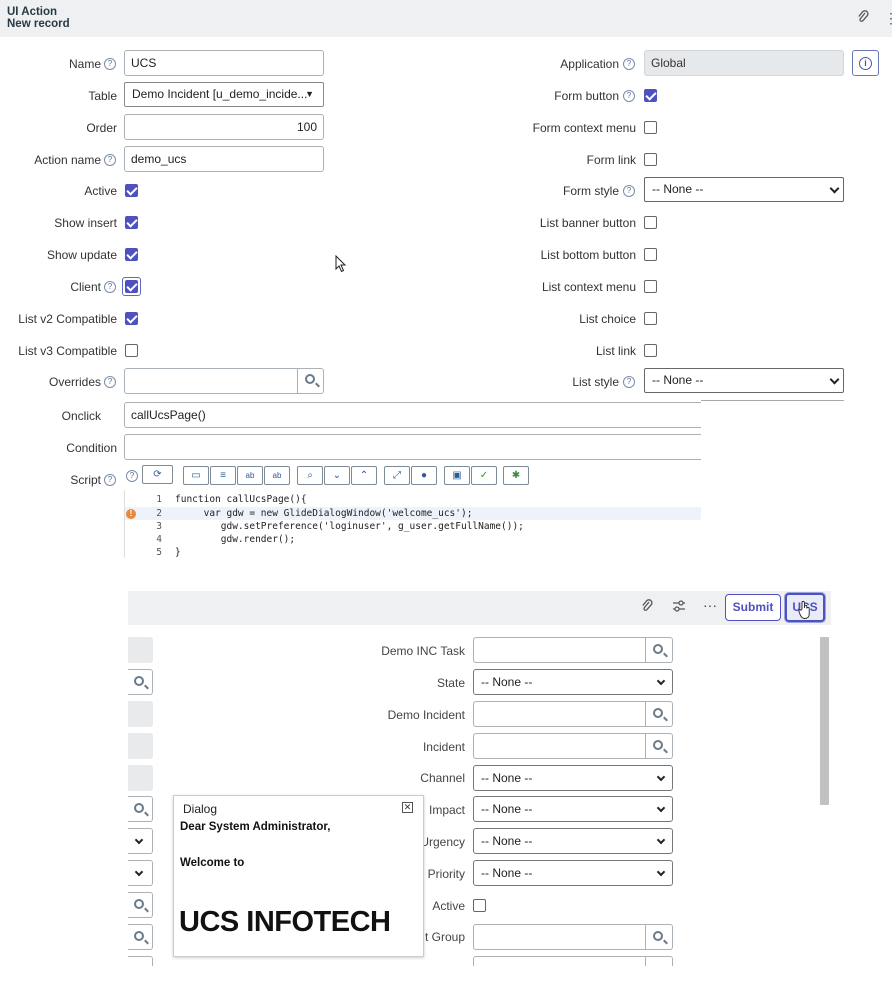 The image size is (892, 1008). Describe the element at coordinates (211, 381) in the screenshot. I see `overrides-input` at that location.